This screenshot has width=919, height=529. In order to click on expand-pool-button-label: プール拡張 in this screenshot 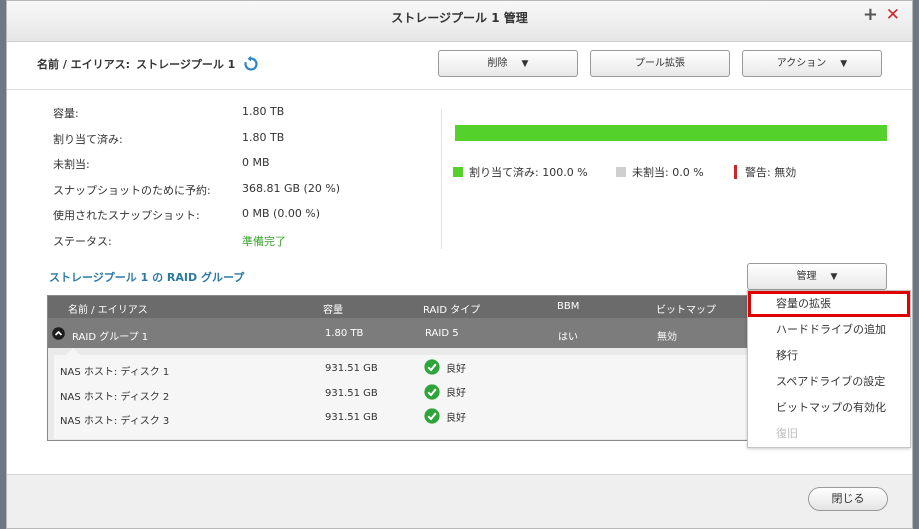, I will do `click(660, 63)`.